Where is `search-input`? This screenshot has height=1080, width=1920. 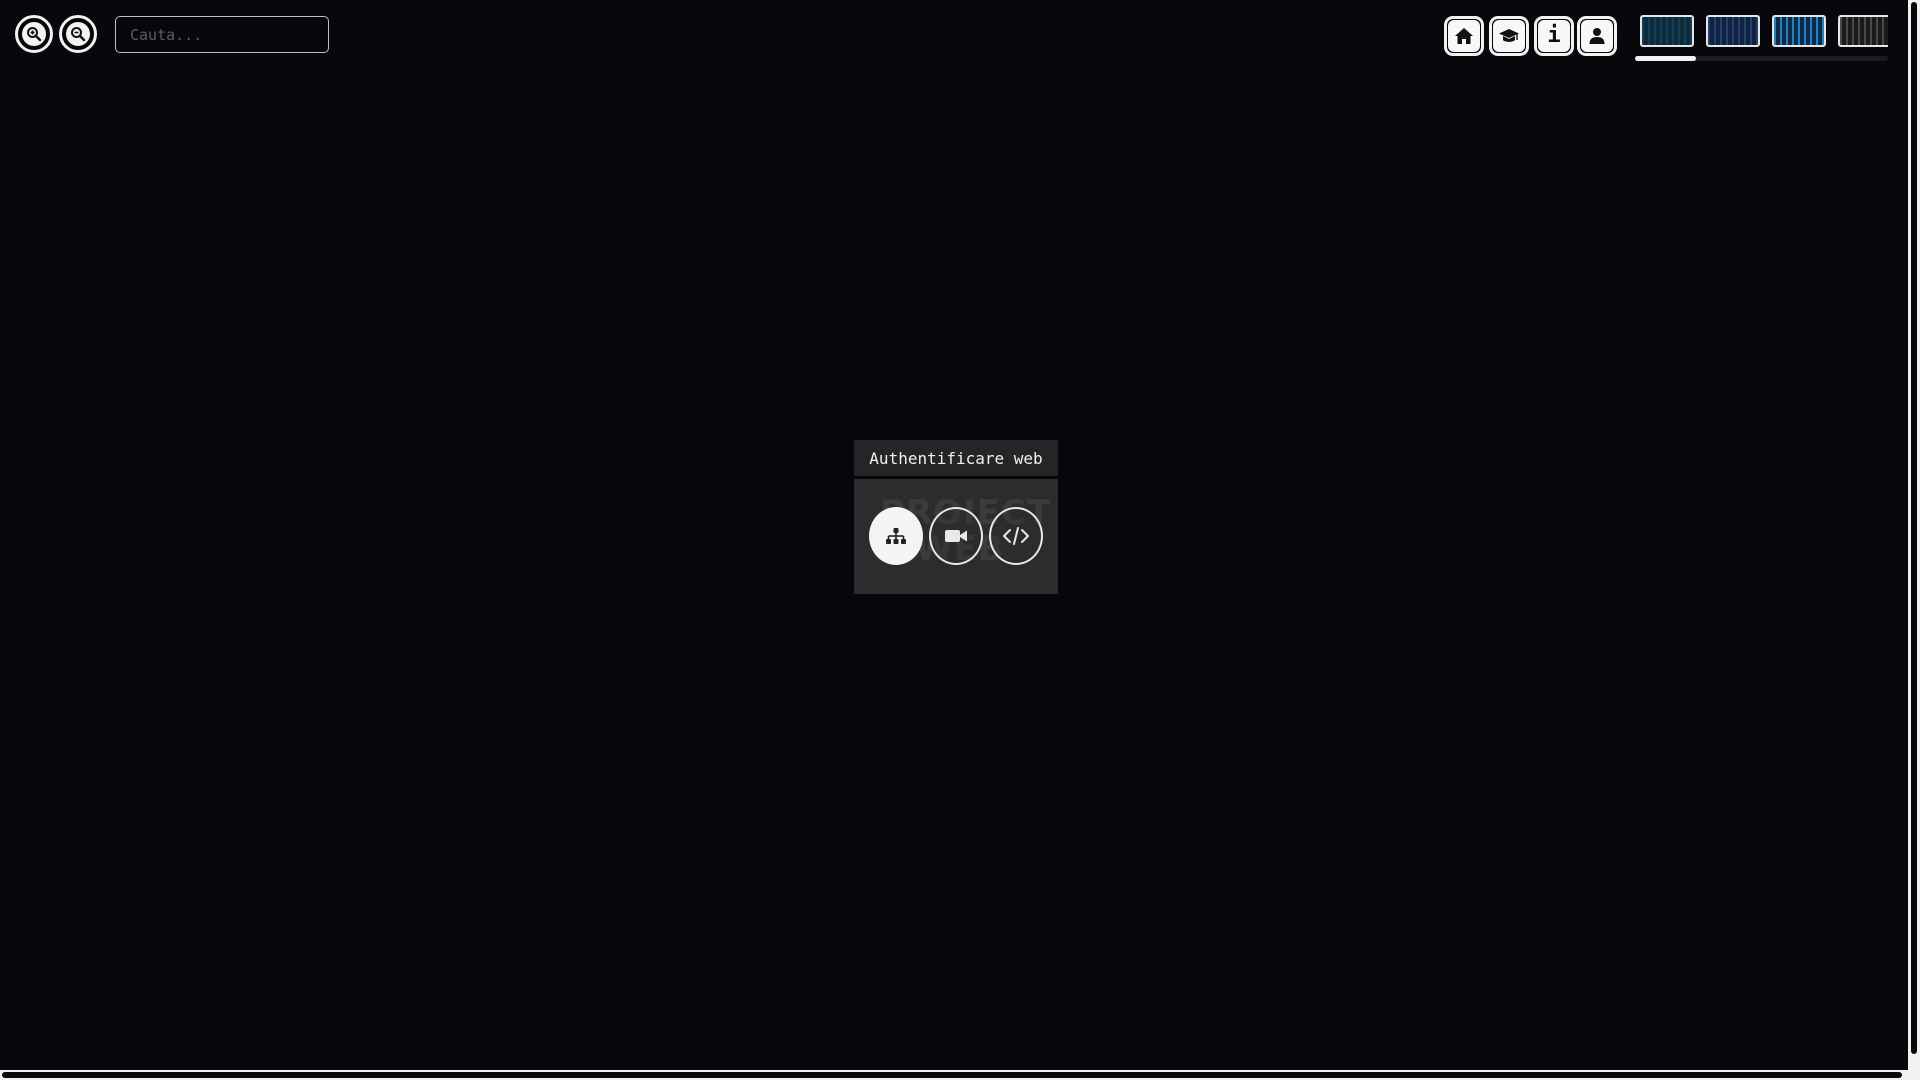 search-input is located at coordinates (222, 34).